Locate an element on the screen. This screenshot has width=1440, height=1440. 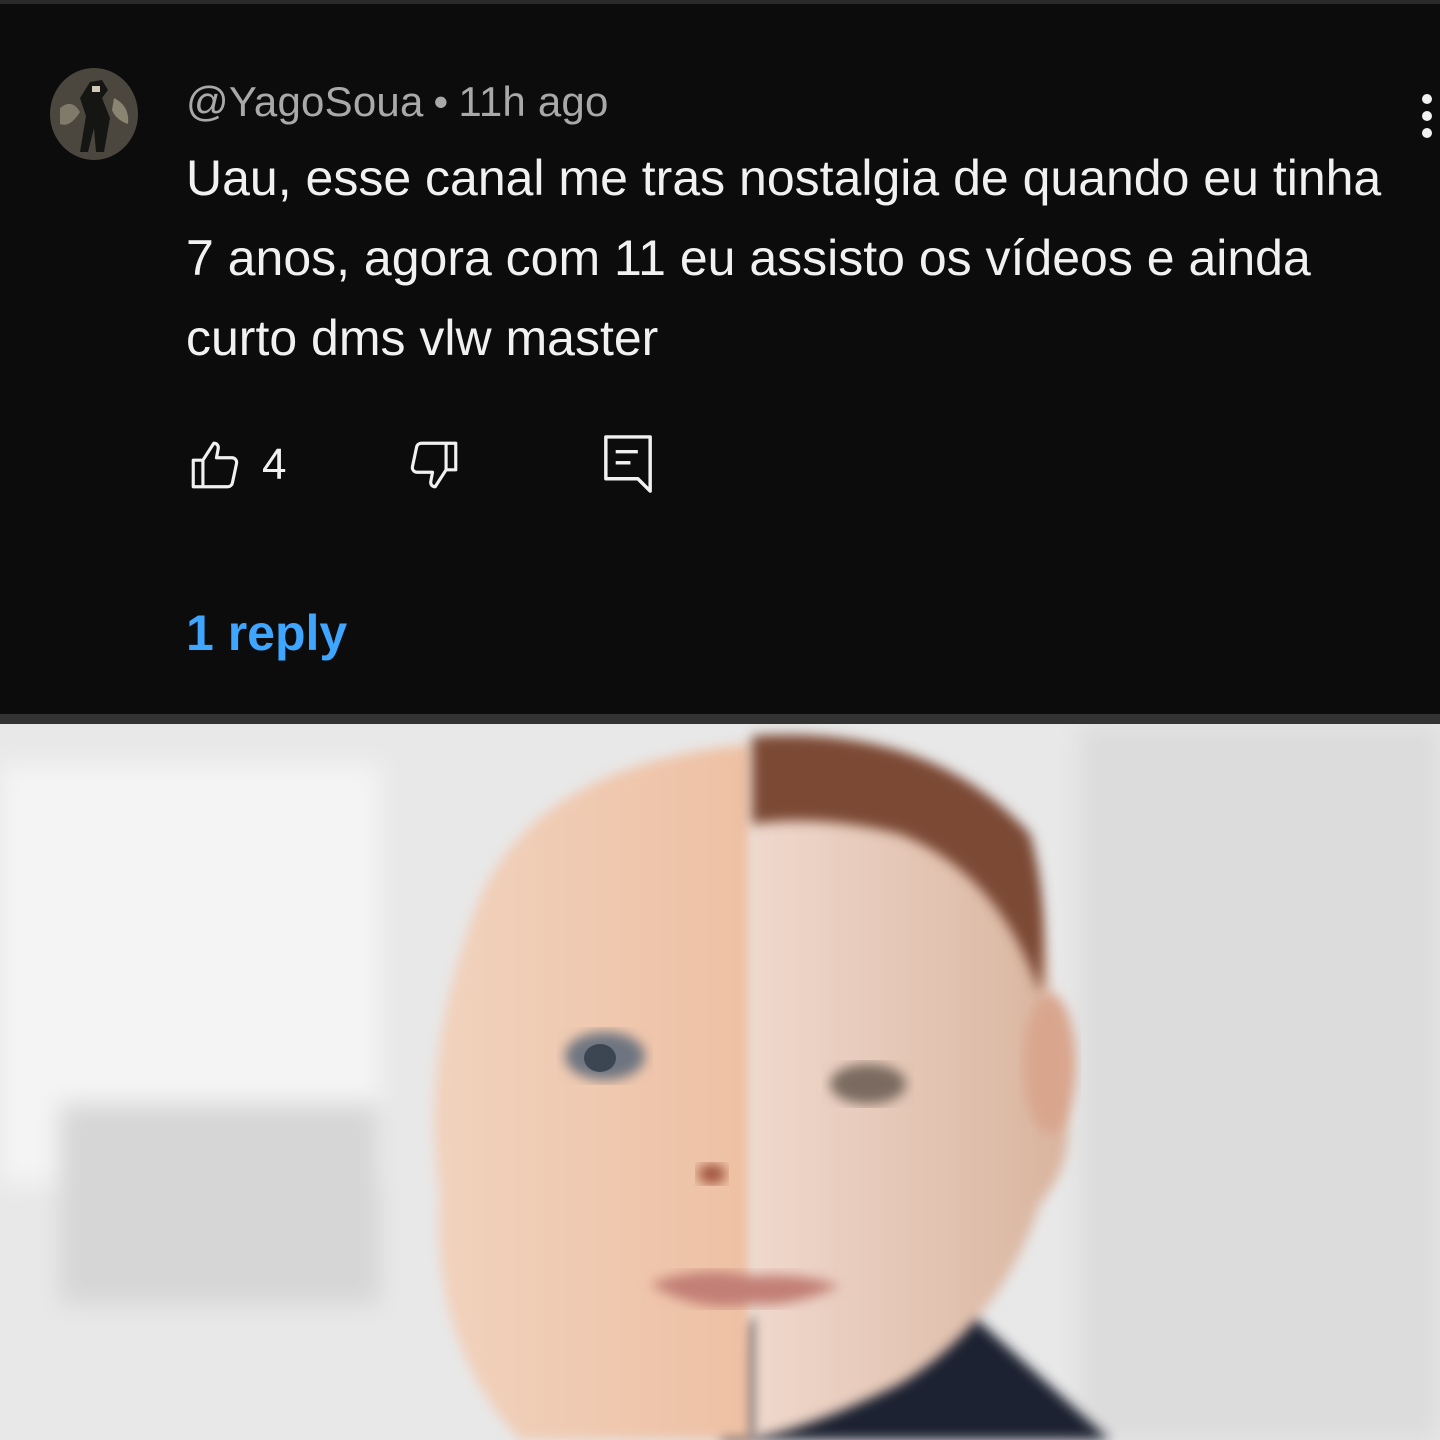
more-options-button is located at coordinates (1425, 116).